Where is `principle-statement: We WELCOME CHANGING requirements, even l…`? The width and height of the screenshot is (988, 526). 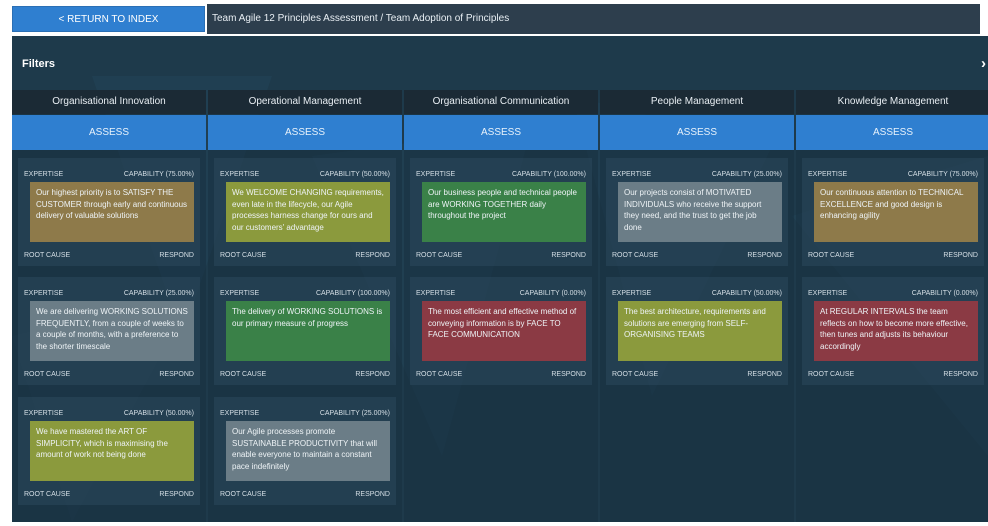 principle-statement: We WELCOME CHANGING requirements, even l… is located at coordinates (308, 212).